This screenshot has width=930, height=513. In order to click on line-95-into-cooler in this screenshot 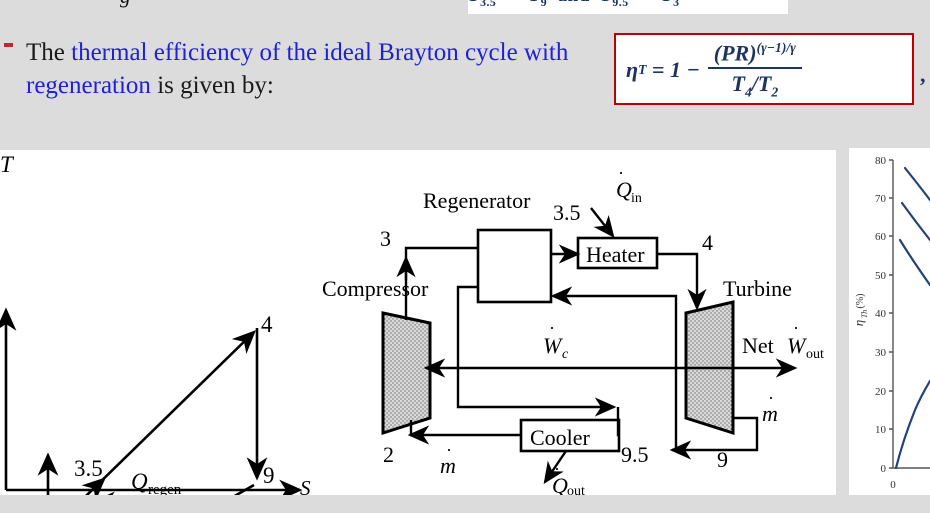, I will do `click(618, 422)`.